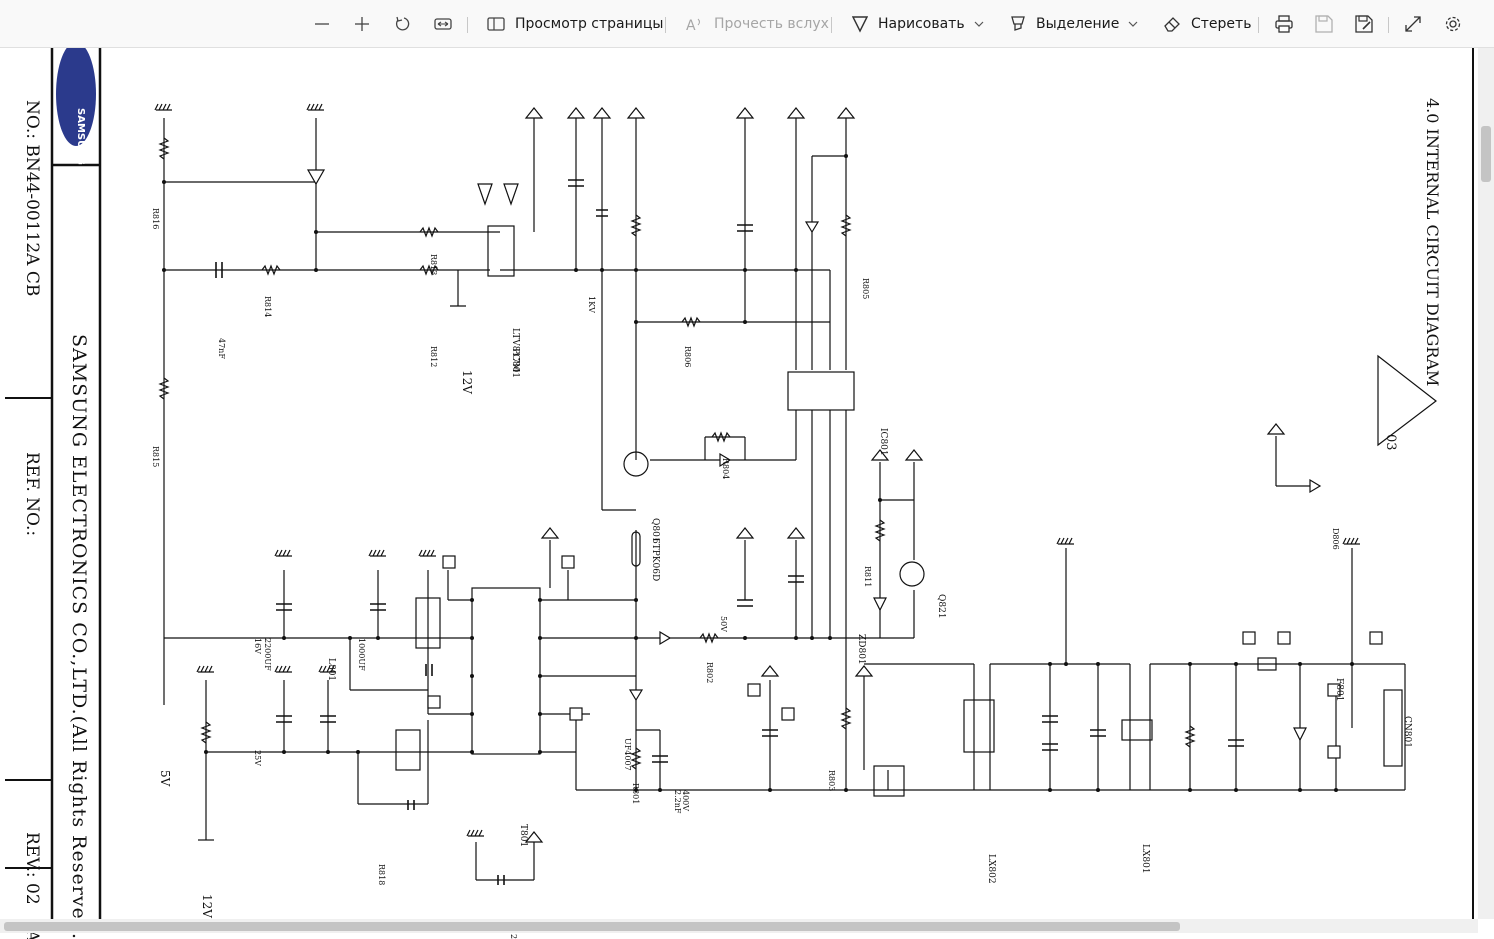  Describe the element at coordinates (771, 24) in the screenshot. I see `read-aloud-label: Прочесть вслух` at that location.